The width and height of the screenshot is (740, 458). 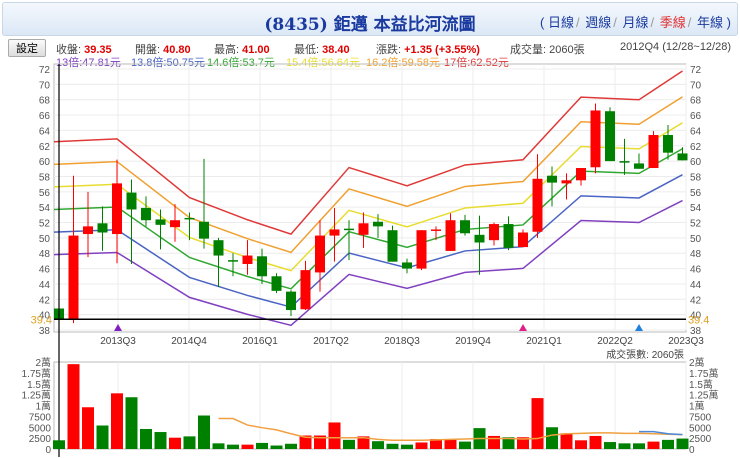 I want to click on price-tick-label-left: 46, so click(x=45, y=270).